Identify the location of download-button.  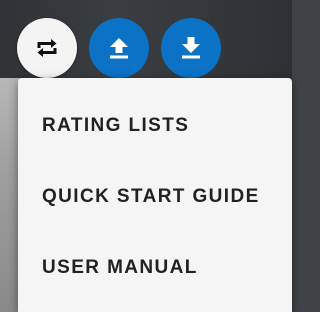
(191, 48).